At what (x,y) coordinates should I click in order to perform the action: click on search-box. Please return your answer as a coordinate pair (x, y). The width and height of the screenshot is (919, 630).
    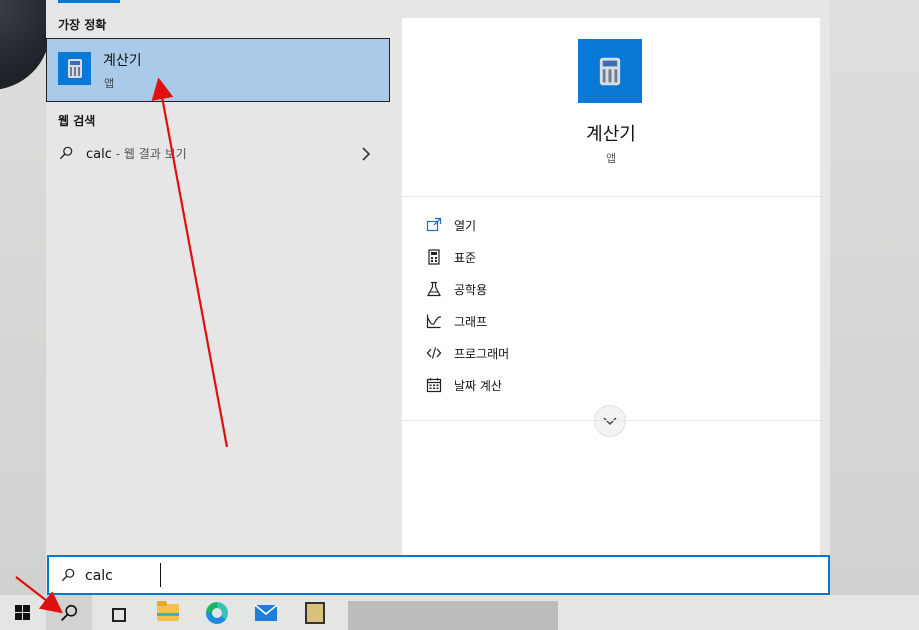
    Looking at the image, I should click on (438, 575).